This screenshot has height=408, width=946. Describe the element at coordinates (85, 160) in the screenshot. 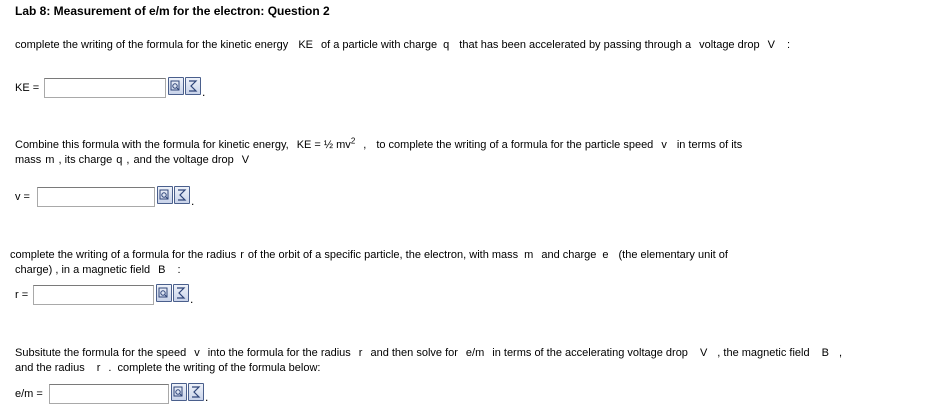

I see `q2-text-5: , its charge` at that location.